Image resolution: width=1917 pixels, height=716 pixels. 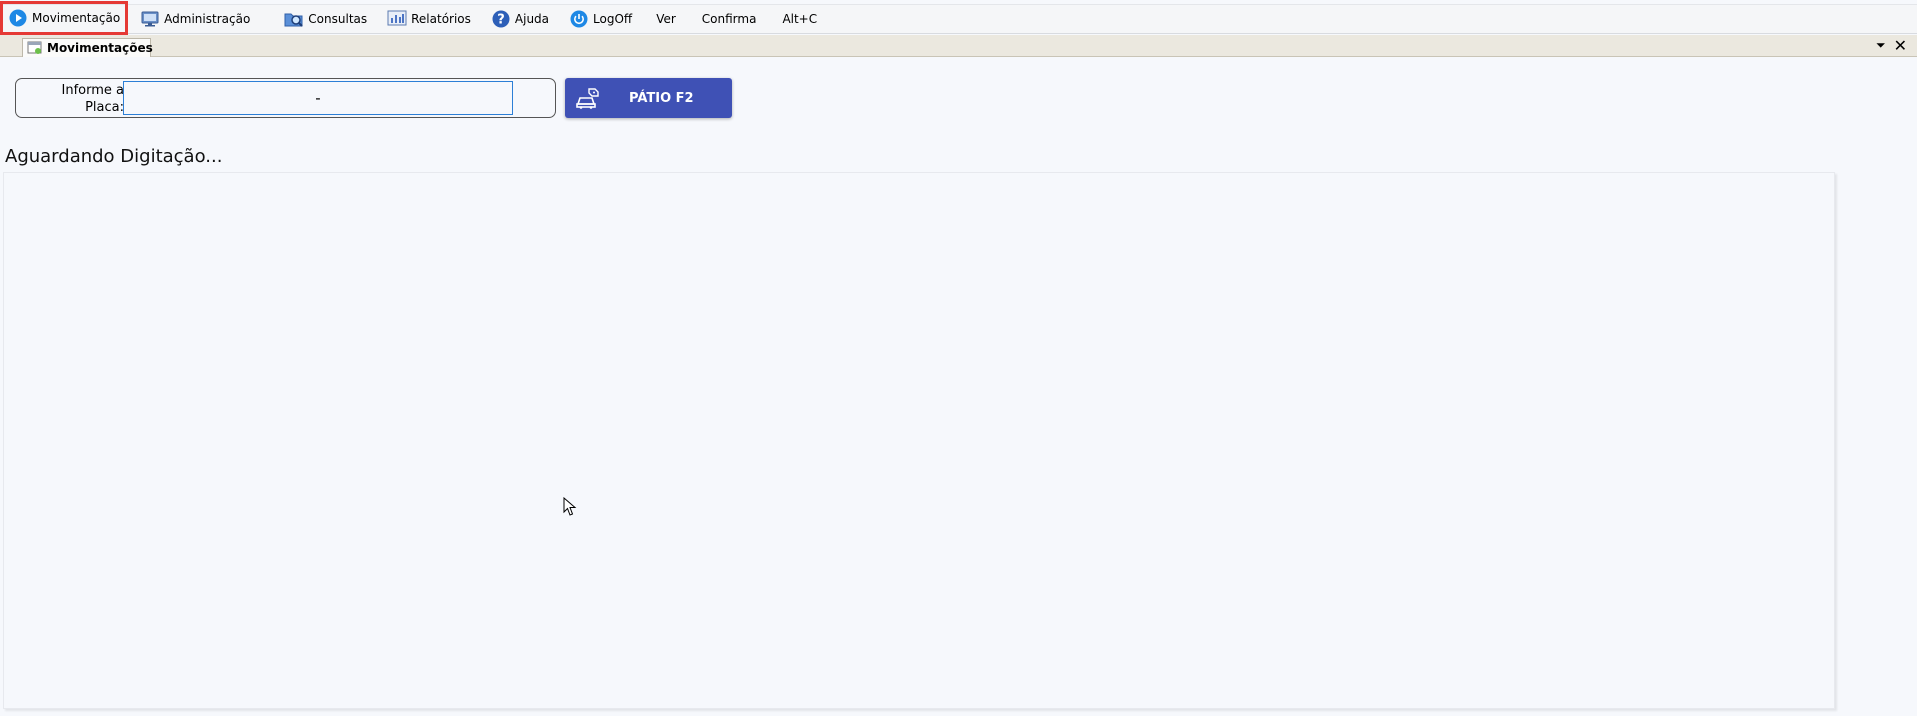 What do you see at coordinates (92, 99) in the screenshot?
I see `plate-label: Informe a Placa:` at bounding box center [92, 99].